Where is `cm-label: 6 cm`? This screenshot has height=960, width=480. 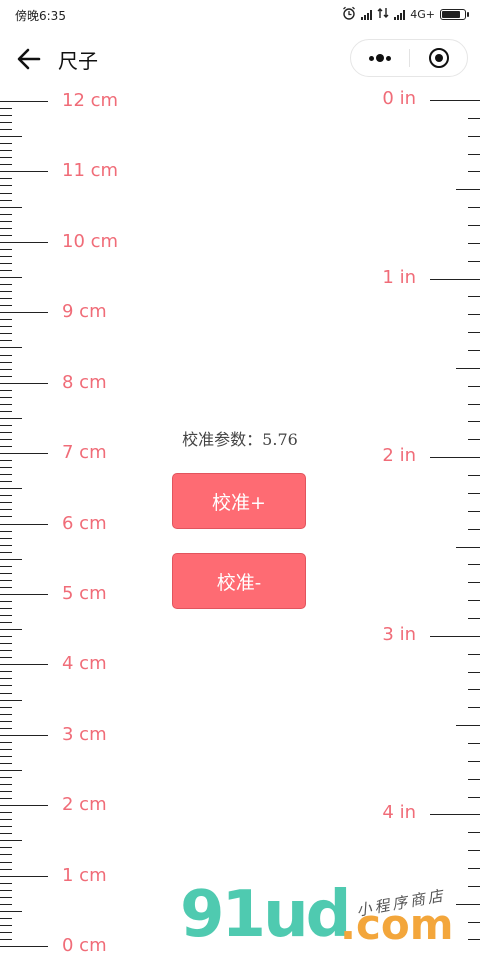 cm-label: 6 cm is located at coordinates (84, 523).